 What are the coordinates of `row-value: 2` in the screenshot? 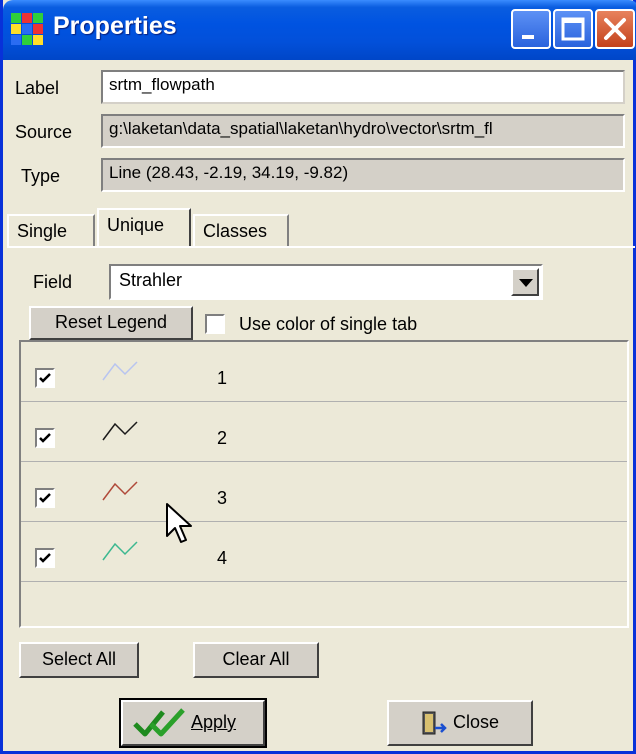 It's located at (222, 438).